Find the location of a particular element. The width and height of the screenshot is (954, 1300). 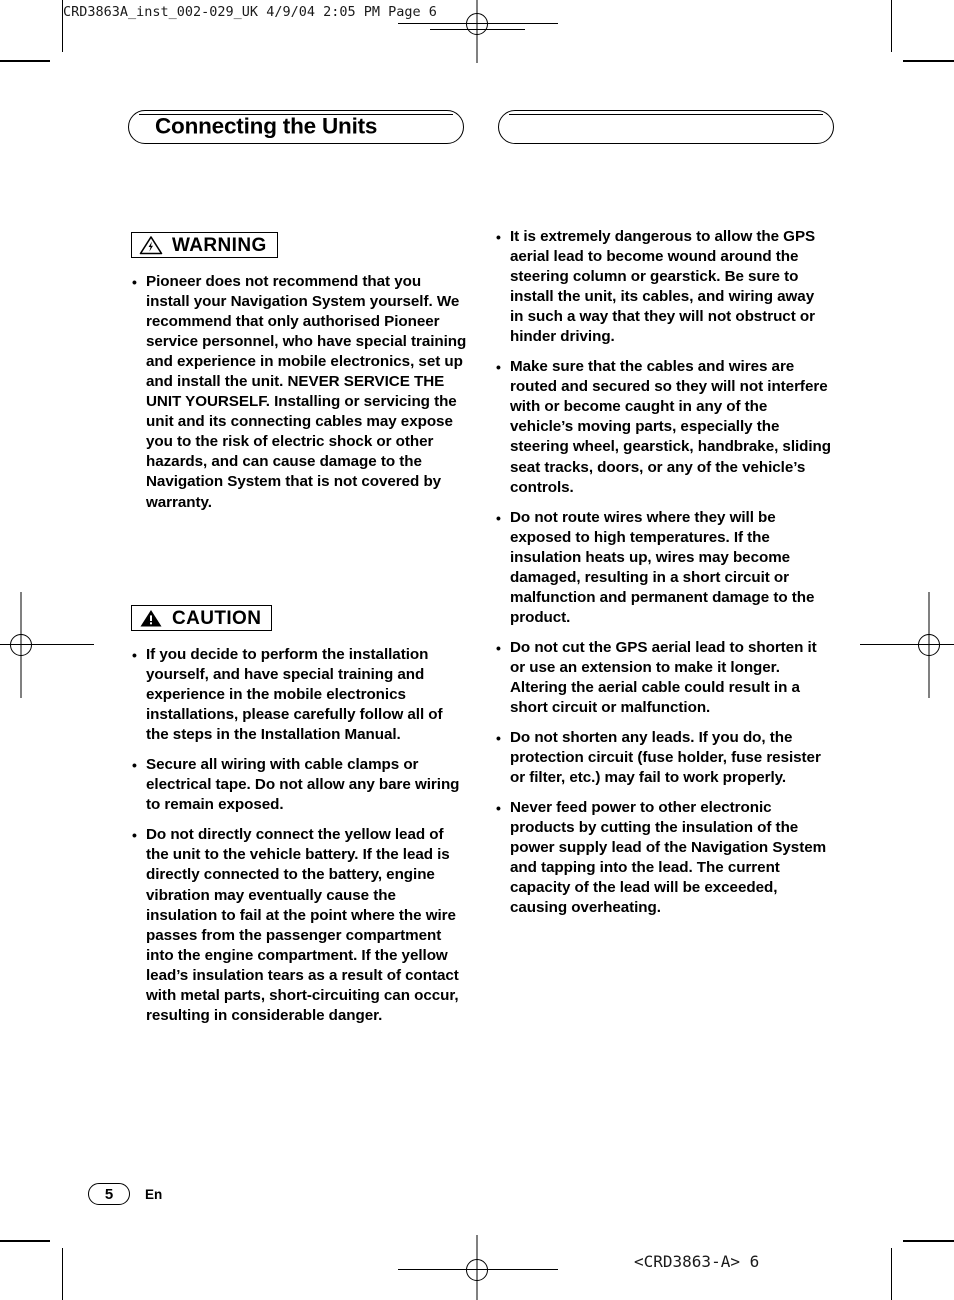

warning-label-box: WARNING is located at coordinates (204, 245).